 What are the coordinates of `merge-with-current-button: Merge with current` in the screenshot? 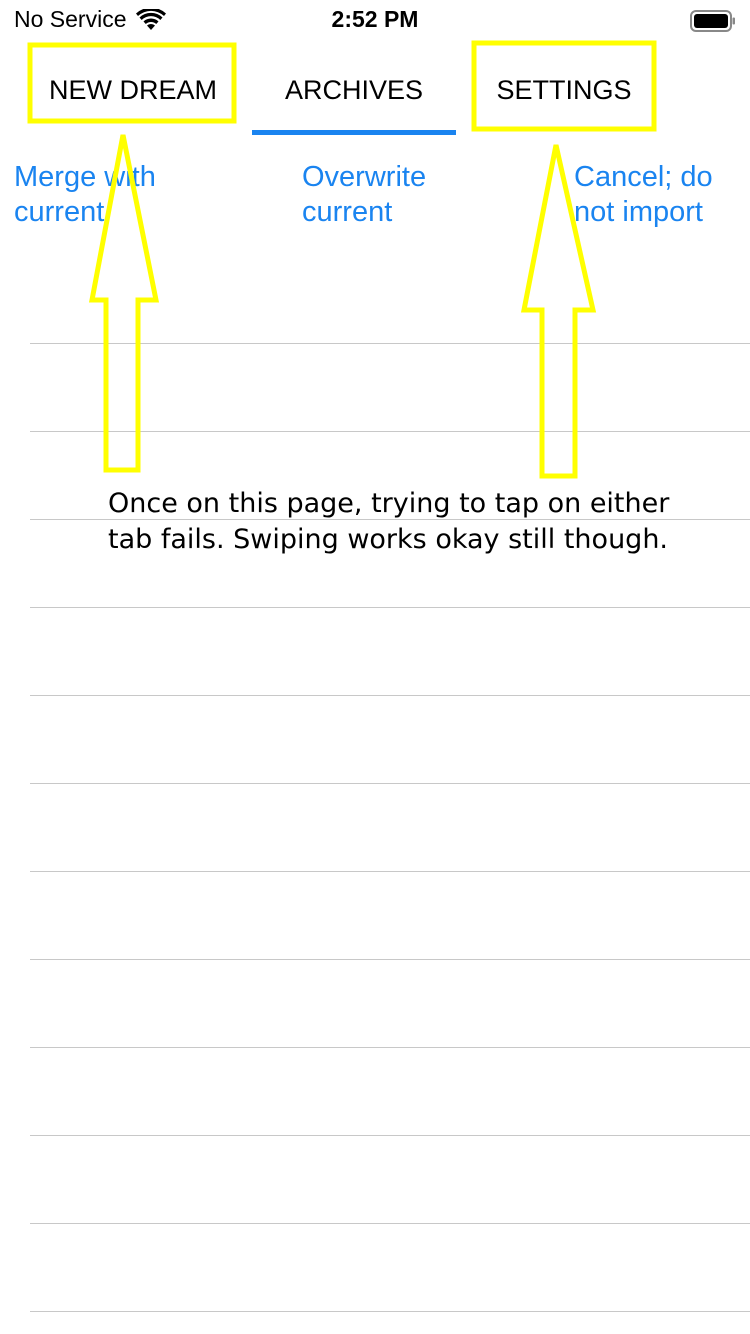 It's located at (114, 195).